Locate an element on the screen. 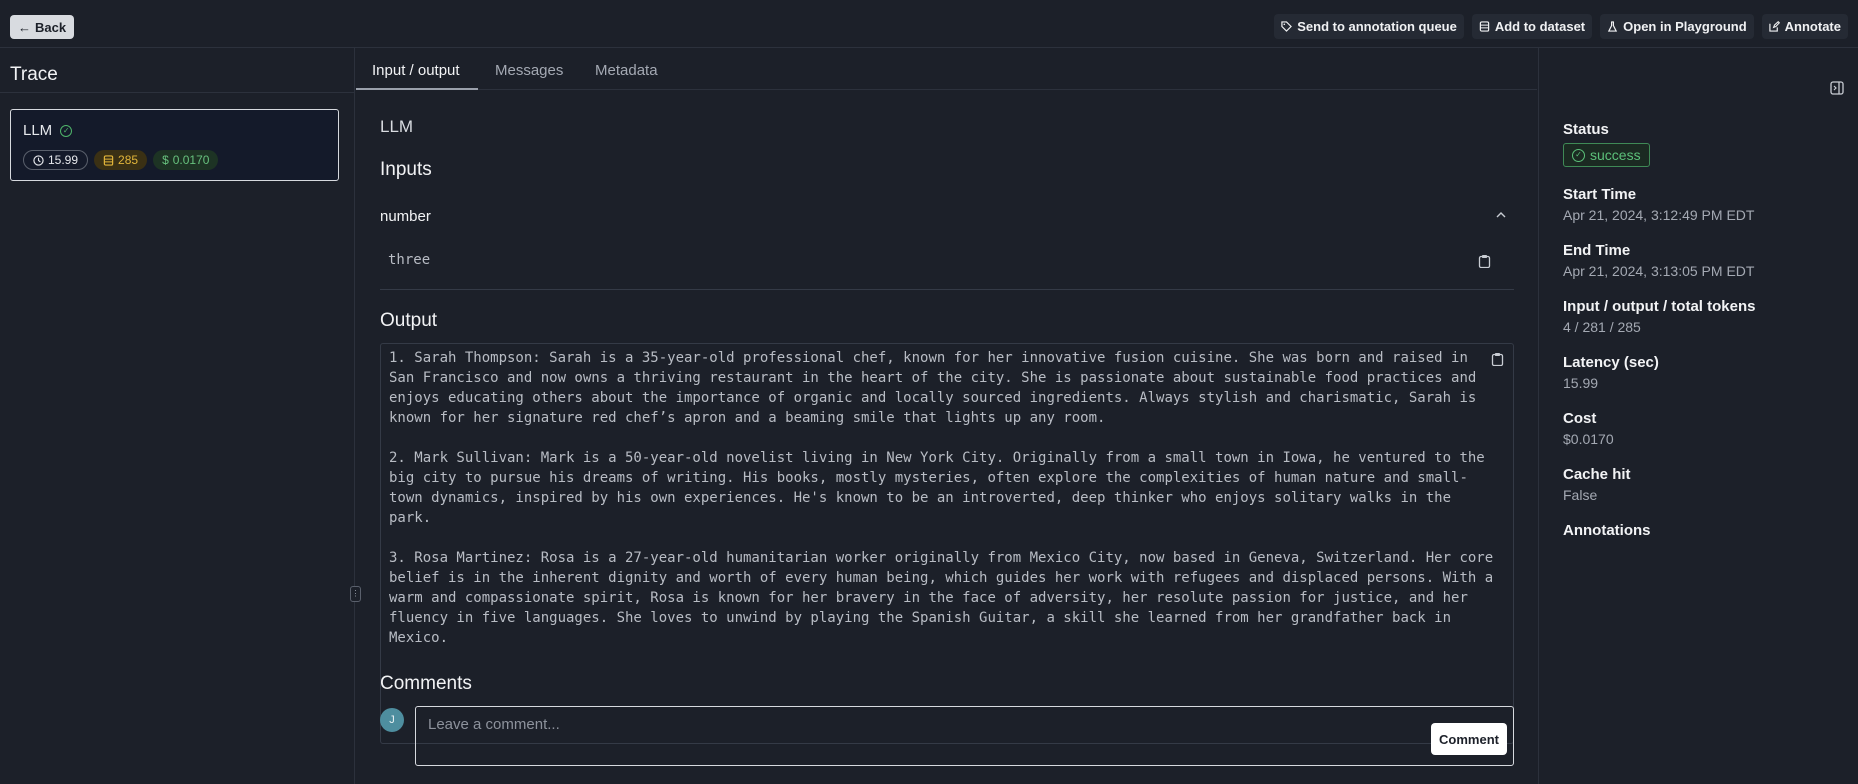  input-field-label: number is located at coordinates (405, 216).